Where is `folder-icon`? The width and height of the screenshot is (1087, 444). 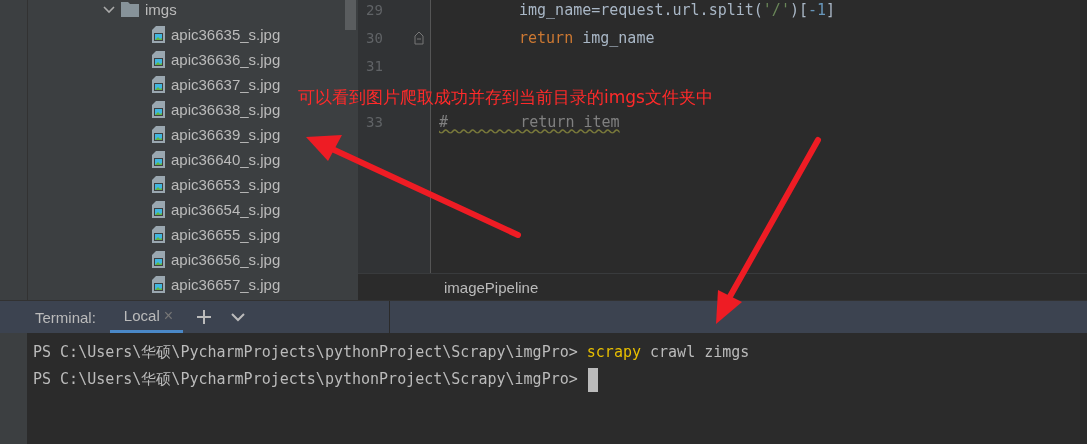 folder-icon is located at coordinates (130, 9).